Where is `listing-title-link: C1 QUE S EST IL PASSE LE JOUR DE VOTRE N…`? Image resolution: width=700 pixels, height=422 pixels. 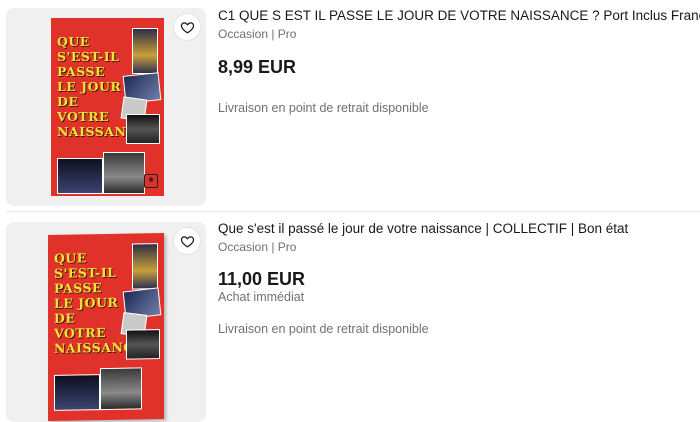
listing-title-link: C1 QUE S EST IL PASSE LE JOUR DE VOTRE N… is located at coordinates (459, 15).